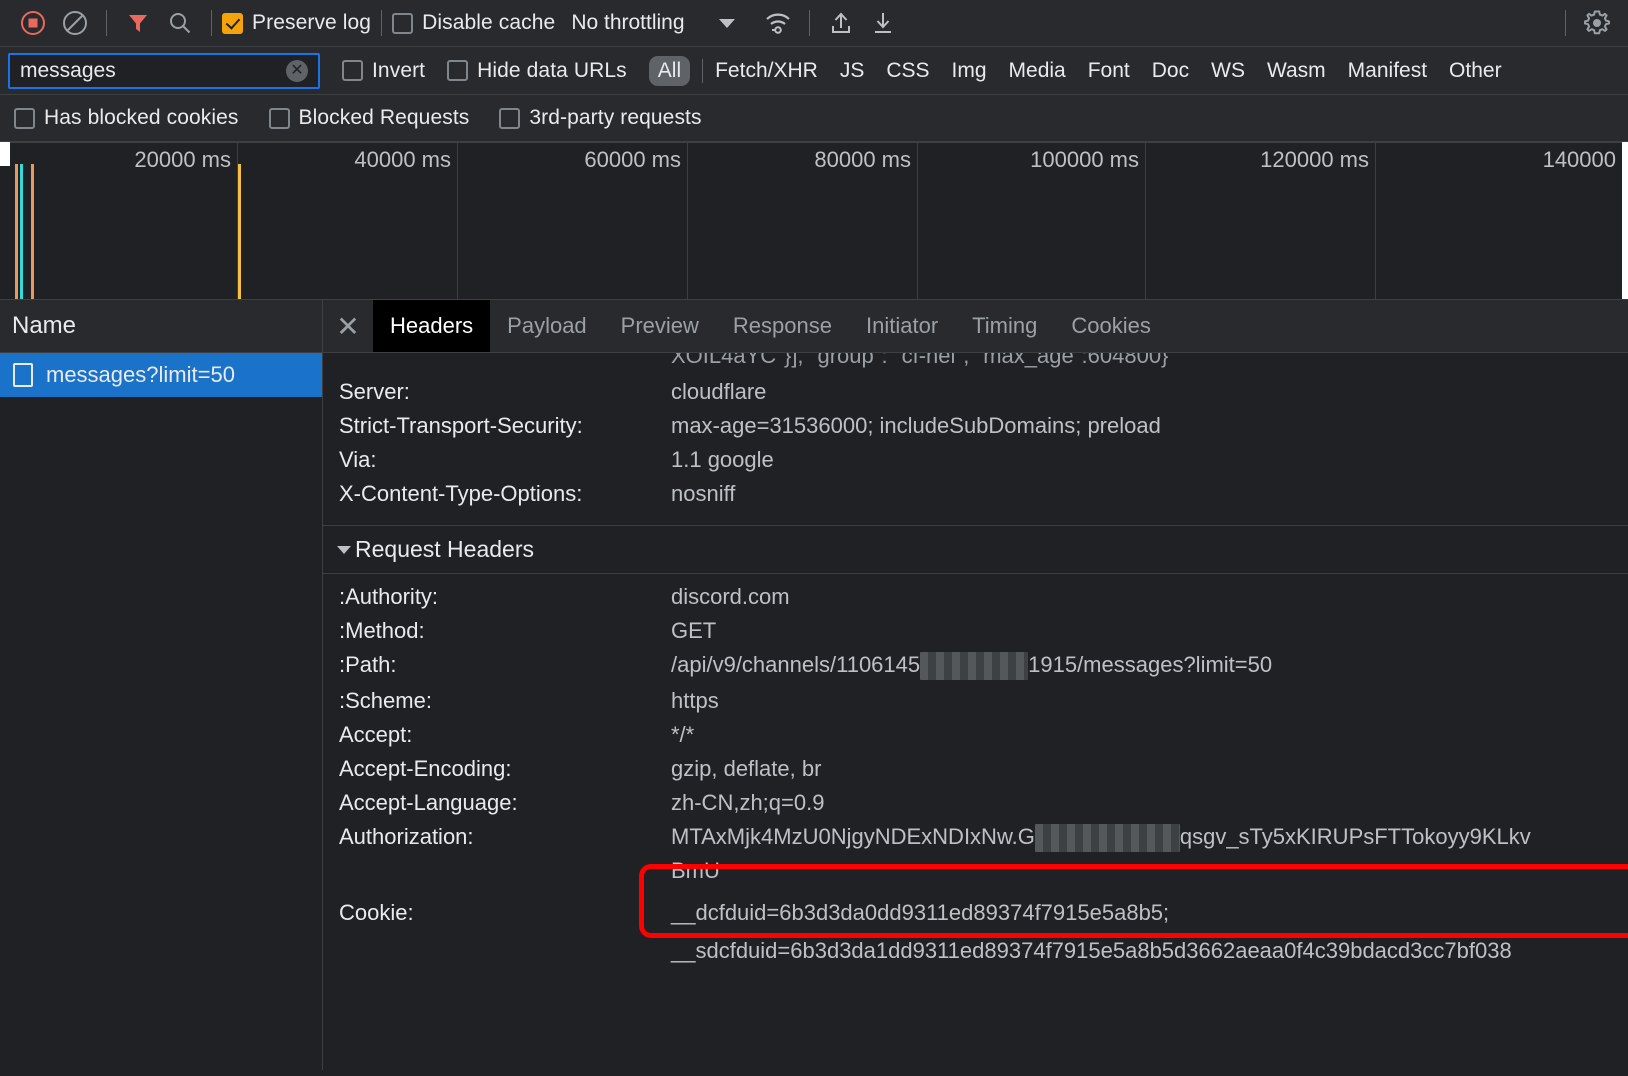 The image size is (1628, 1076). I want to click on throttling-dropdown: No throttling, so click(653, 23).